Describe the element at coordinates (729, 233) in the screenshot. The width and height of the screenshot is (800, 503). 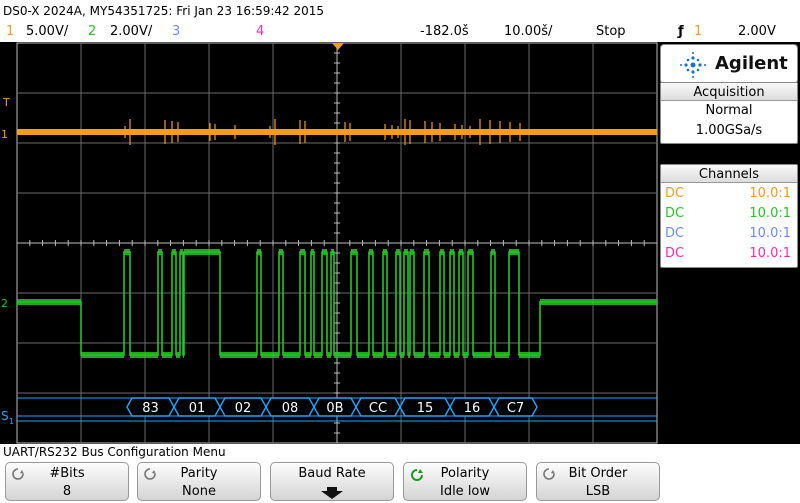
I see `channel-row-3: DC 10.0:1` at that location.